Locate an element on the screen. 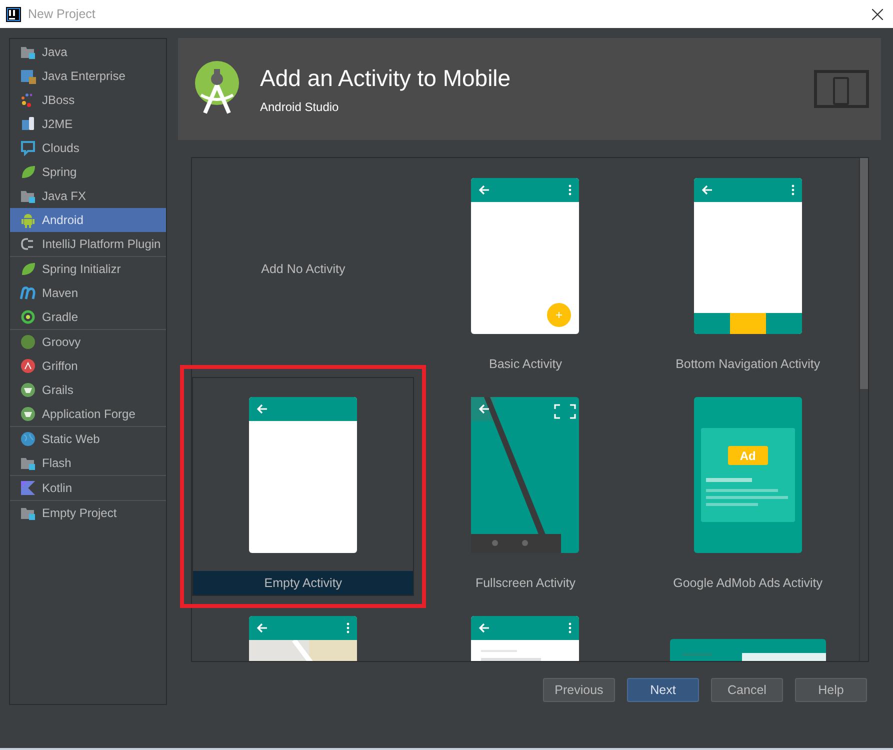 The height and width of the screenshot is (750, 893). sidebar-item: Spring Initializr is located at coordinates (88, 269).